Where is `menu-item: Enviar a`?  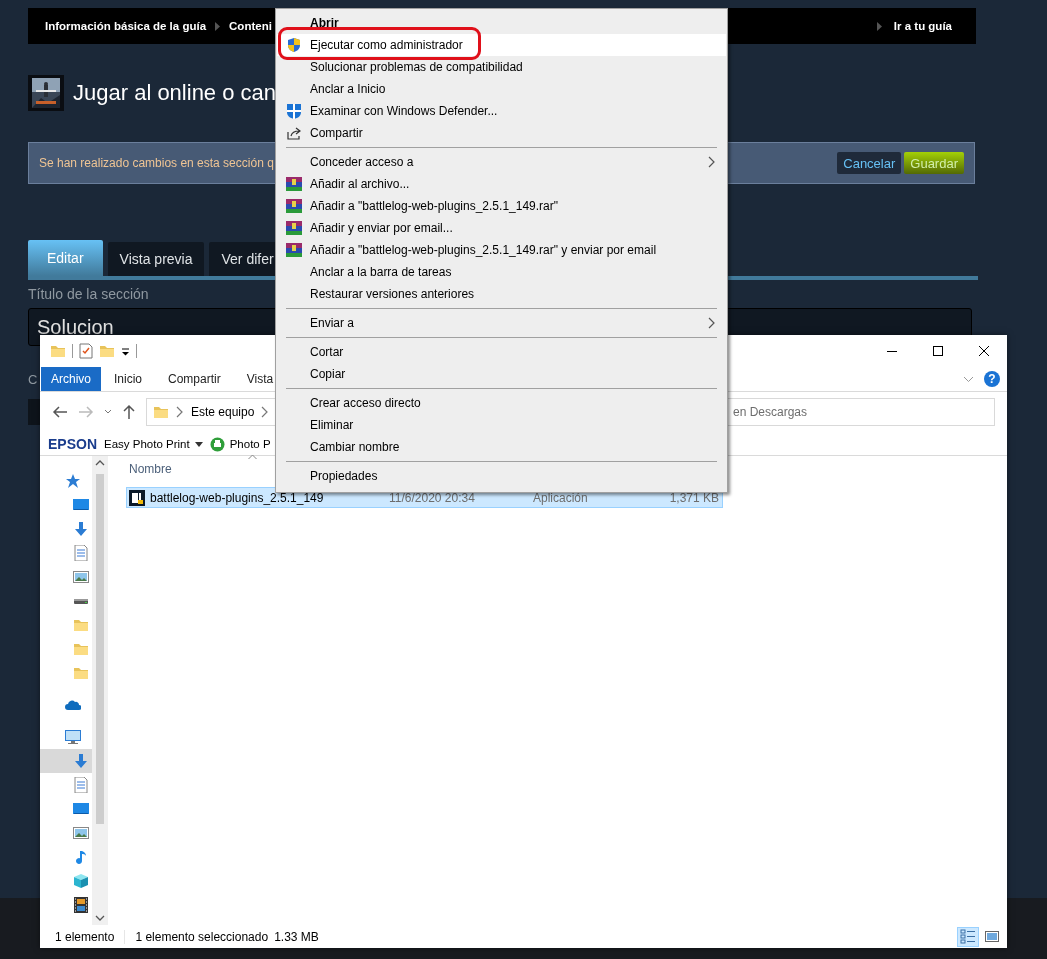 menu-item: Enviar a is located at coordinates (501, 323).